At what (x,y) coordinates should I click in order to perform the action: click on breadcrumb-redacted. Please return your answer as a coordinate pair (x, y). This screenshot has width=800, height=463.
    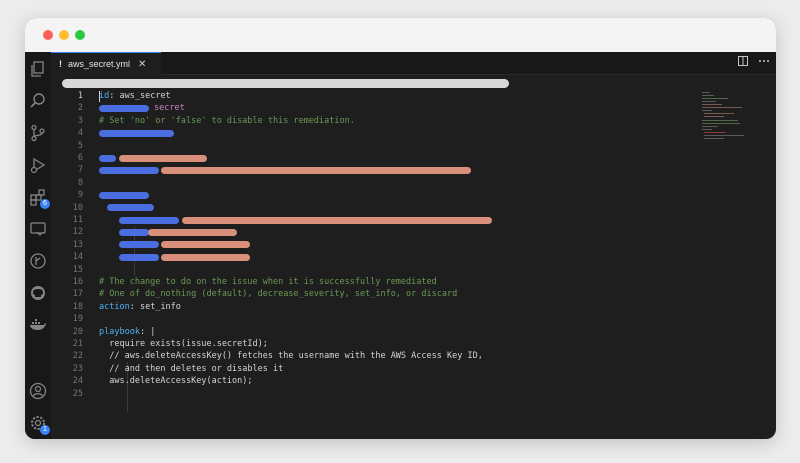
    Looking at the image, I should click on (285, 83).